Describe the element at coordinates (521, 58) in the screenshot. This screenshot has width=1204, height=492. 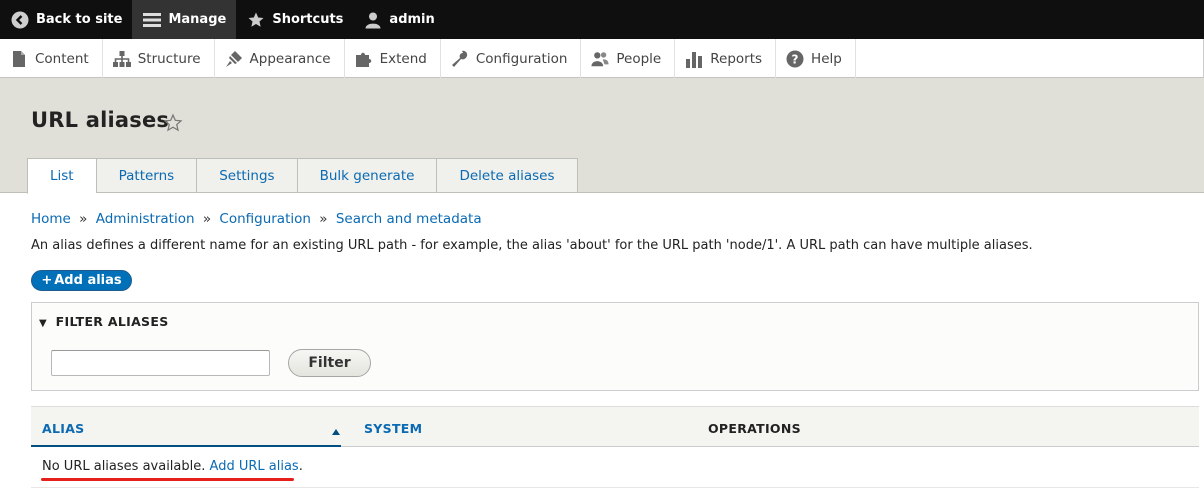
I see `tray-item-label: Configuration` at that location.